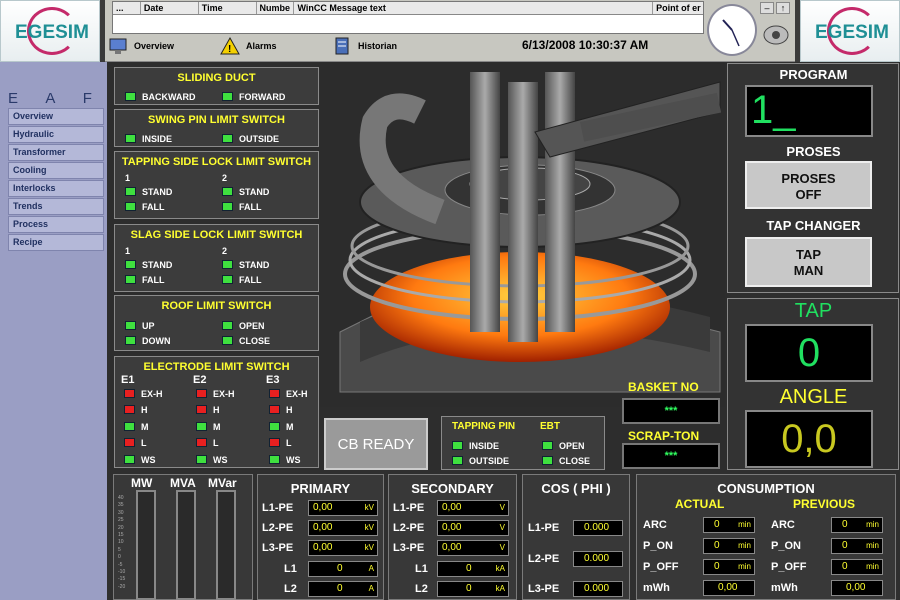 Image resolution: width=900 pixels, height=600 pixels. Describe the element at coordinates (376, 444) in the screenshot. I see `cb-ready-button: CB READY` at that location.